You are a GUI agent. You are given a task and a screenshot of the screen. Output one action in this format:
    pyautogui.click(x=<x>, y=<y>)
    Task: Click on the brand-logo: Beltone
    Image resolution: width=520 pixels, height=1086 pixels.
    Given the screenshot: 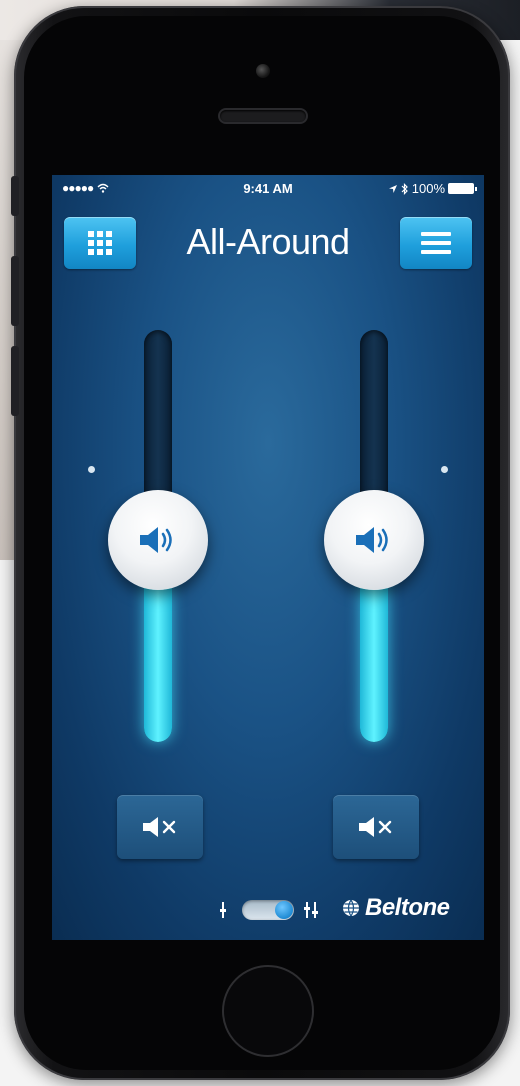 What is the action you would take?
    pyautogui.click(x=396, y=908)
    